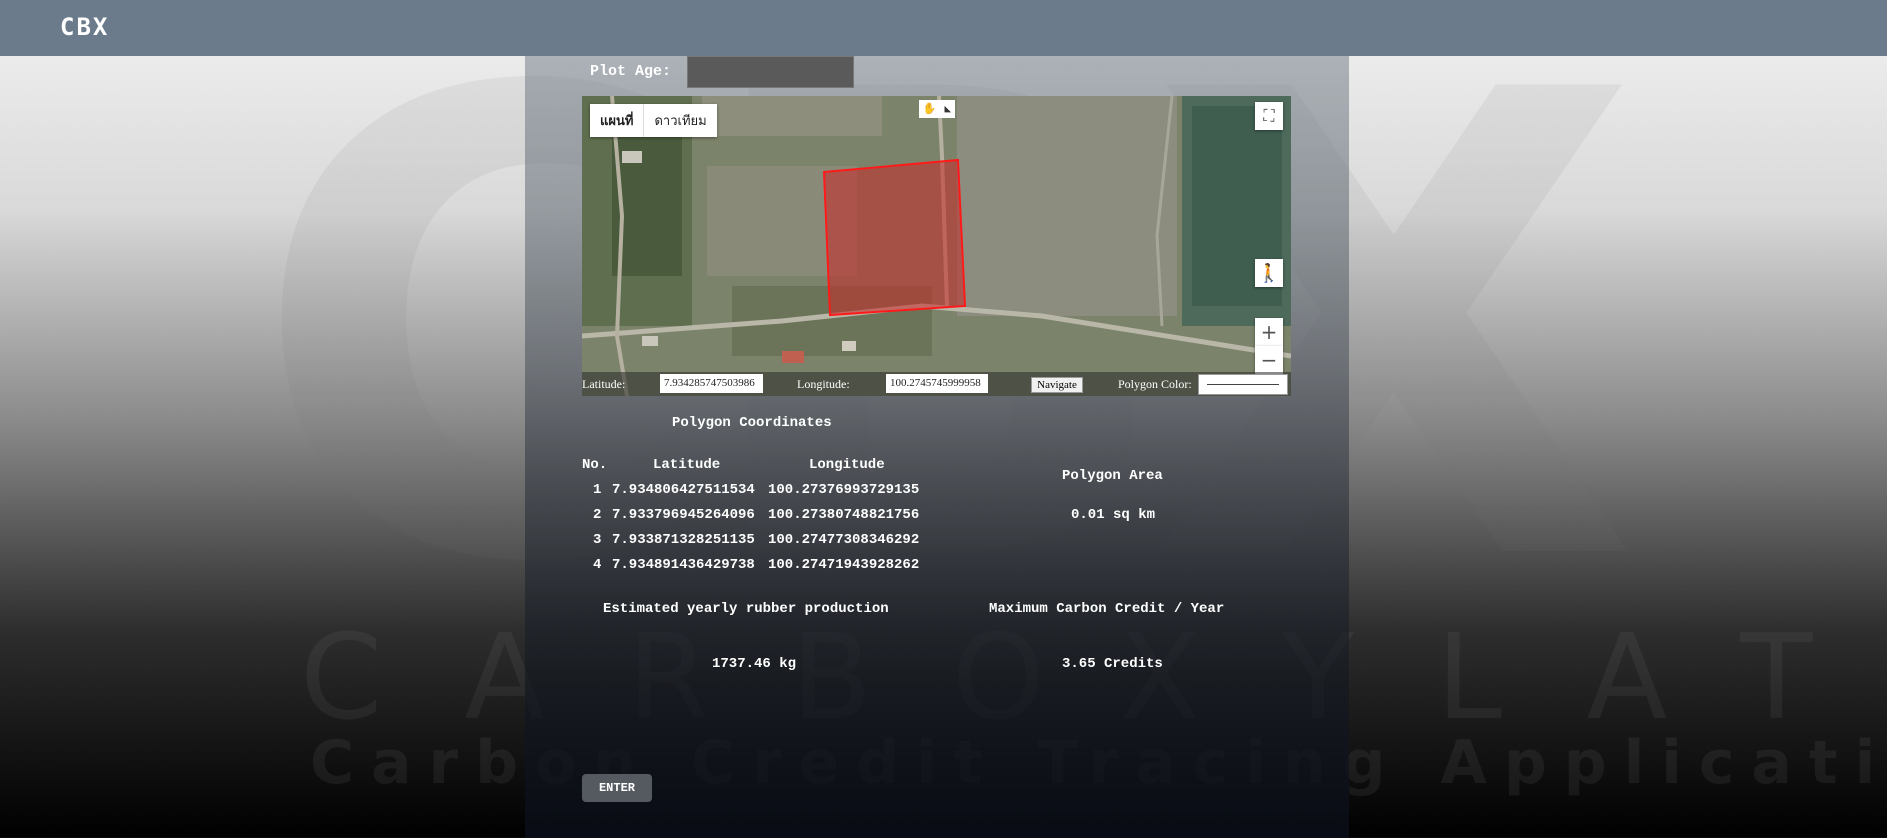 This screenshot has height=838, width=1887. I want to click on row-4-lat: 7.934891436429738, so click(683, 565).